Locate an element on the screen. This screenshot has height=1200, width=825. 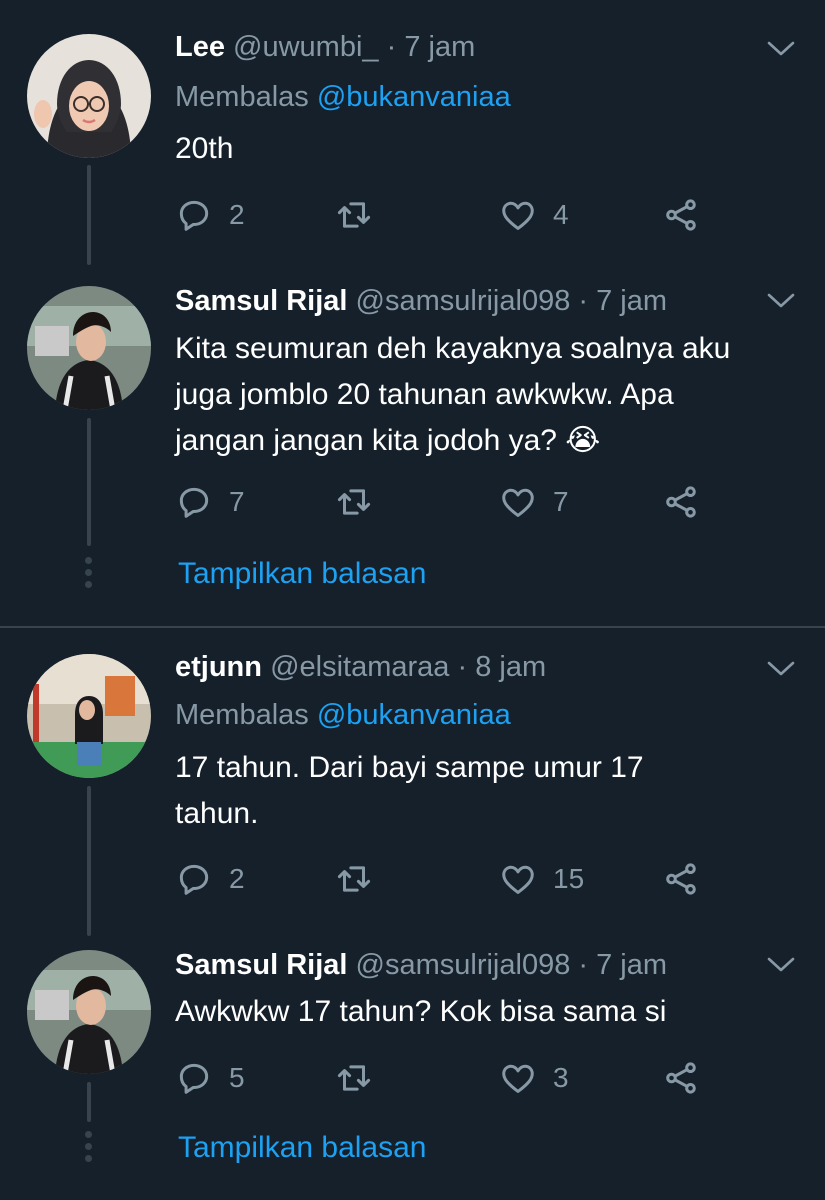
like-button: 3 is located at coordinates (534, 1078).